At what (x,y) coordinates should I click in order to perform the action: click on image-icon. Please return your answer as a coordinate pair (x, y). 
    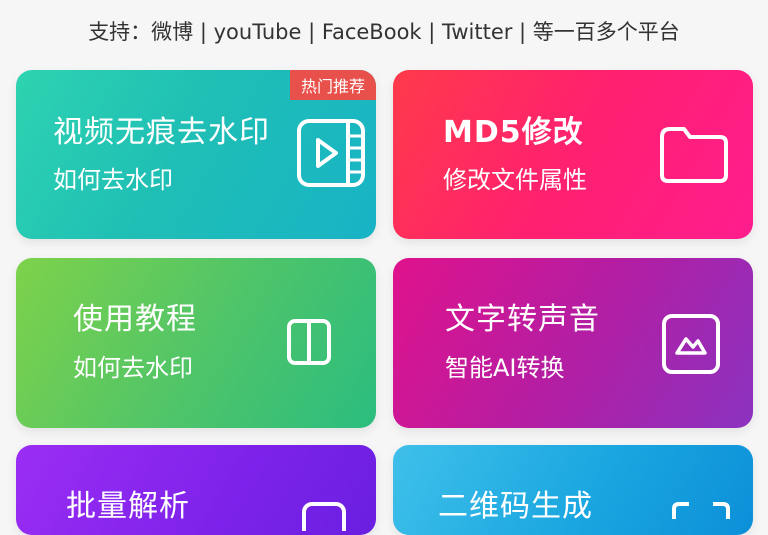
    Looking at the image, I should click on (691, 344).